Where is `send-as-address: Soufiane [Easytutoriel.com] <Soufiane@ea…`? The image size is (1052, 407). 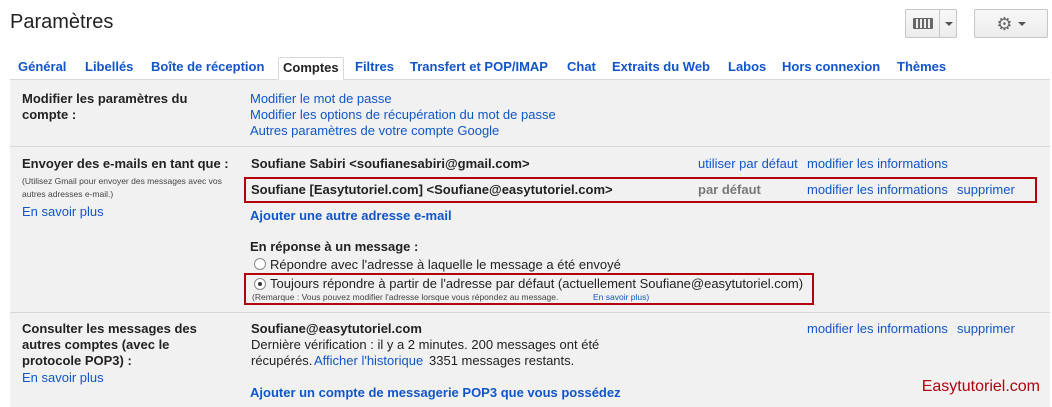
send-as-address: Soufiane [Easytutoriel.com] <Soufiane@ea… is located at coordinates (432, 189).